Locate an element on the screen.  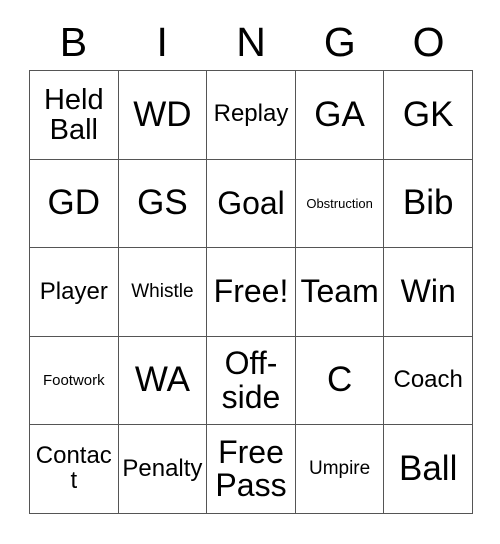
bingo-cell: Team is located at coordinates (340, 292).